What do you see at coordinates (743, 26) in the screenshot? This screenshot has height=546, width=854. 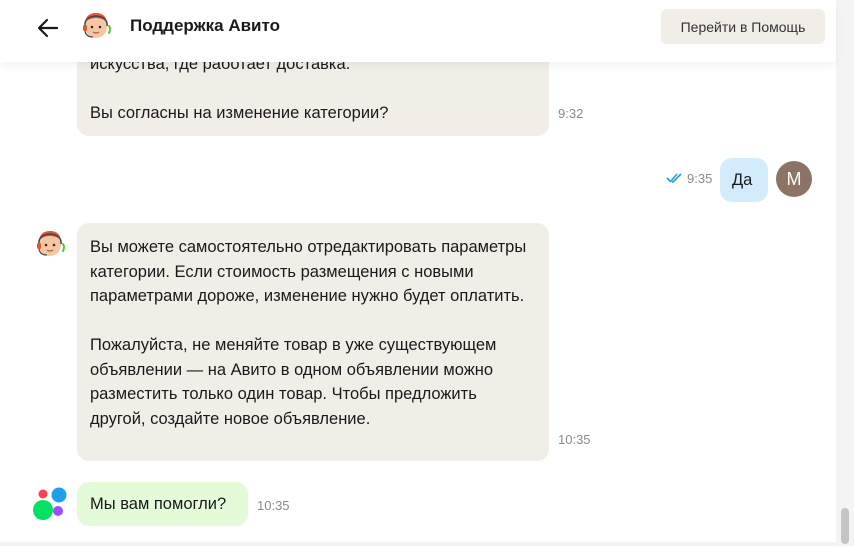 I see `go-to-help-button: Перейти в Помощь` at bounding box center [743, 26].